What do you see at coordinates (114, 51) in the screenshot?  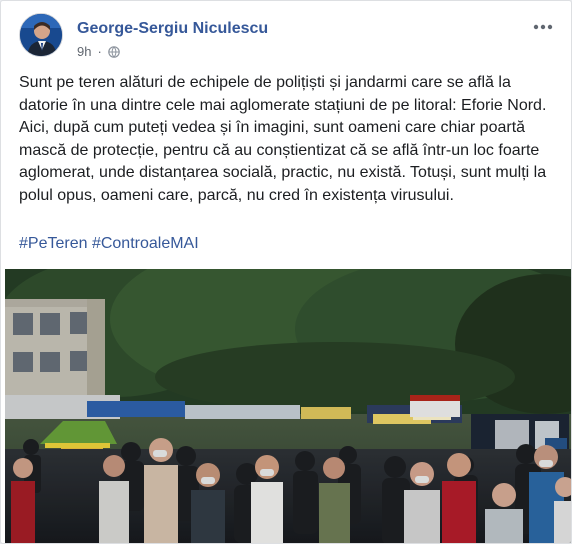 I see `globe-icon` at bounding box center [114, 51].